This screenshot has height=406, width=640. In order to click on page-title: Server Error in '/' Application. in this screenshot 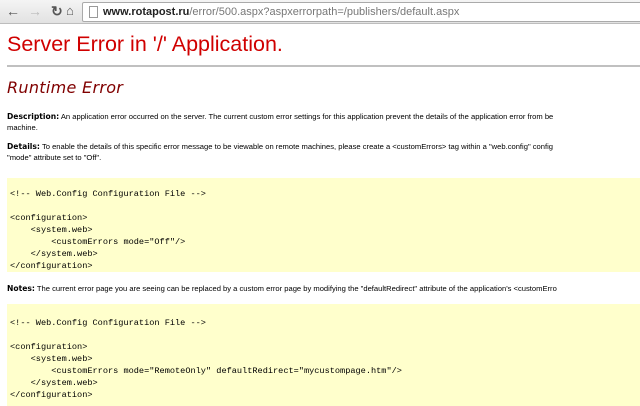, I will do `click(145, 44)`.